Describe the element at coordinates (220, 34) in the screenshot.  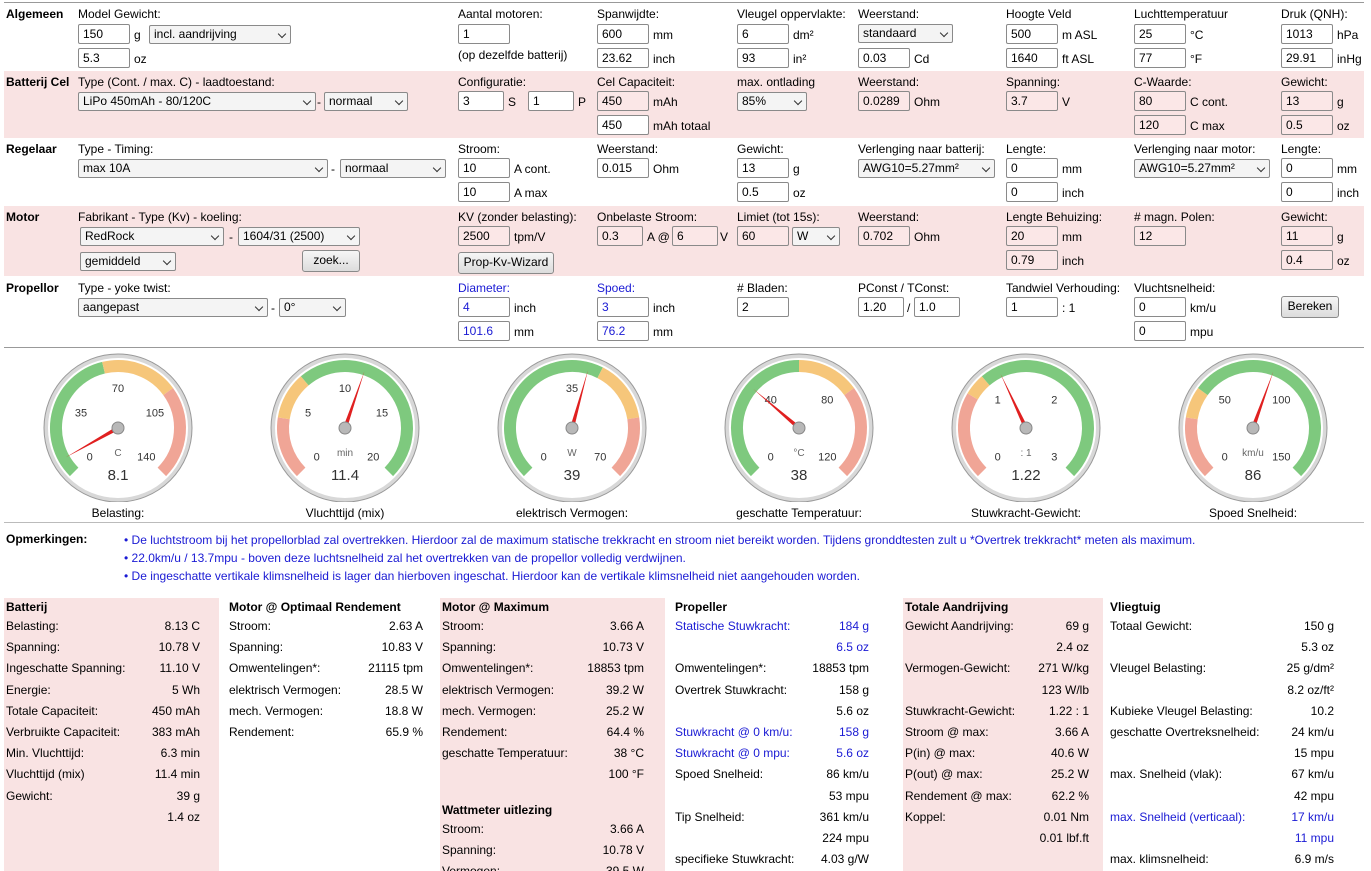
I see `gewicht-type-select: incl. aandrijving` at that location.